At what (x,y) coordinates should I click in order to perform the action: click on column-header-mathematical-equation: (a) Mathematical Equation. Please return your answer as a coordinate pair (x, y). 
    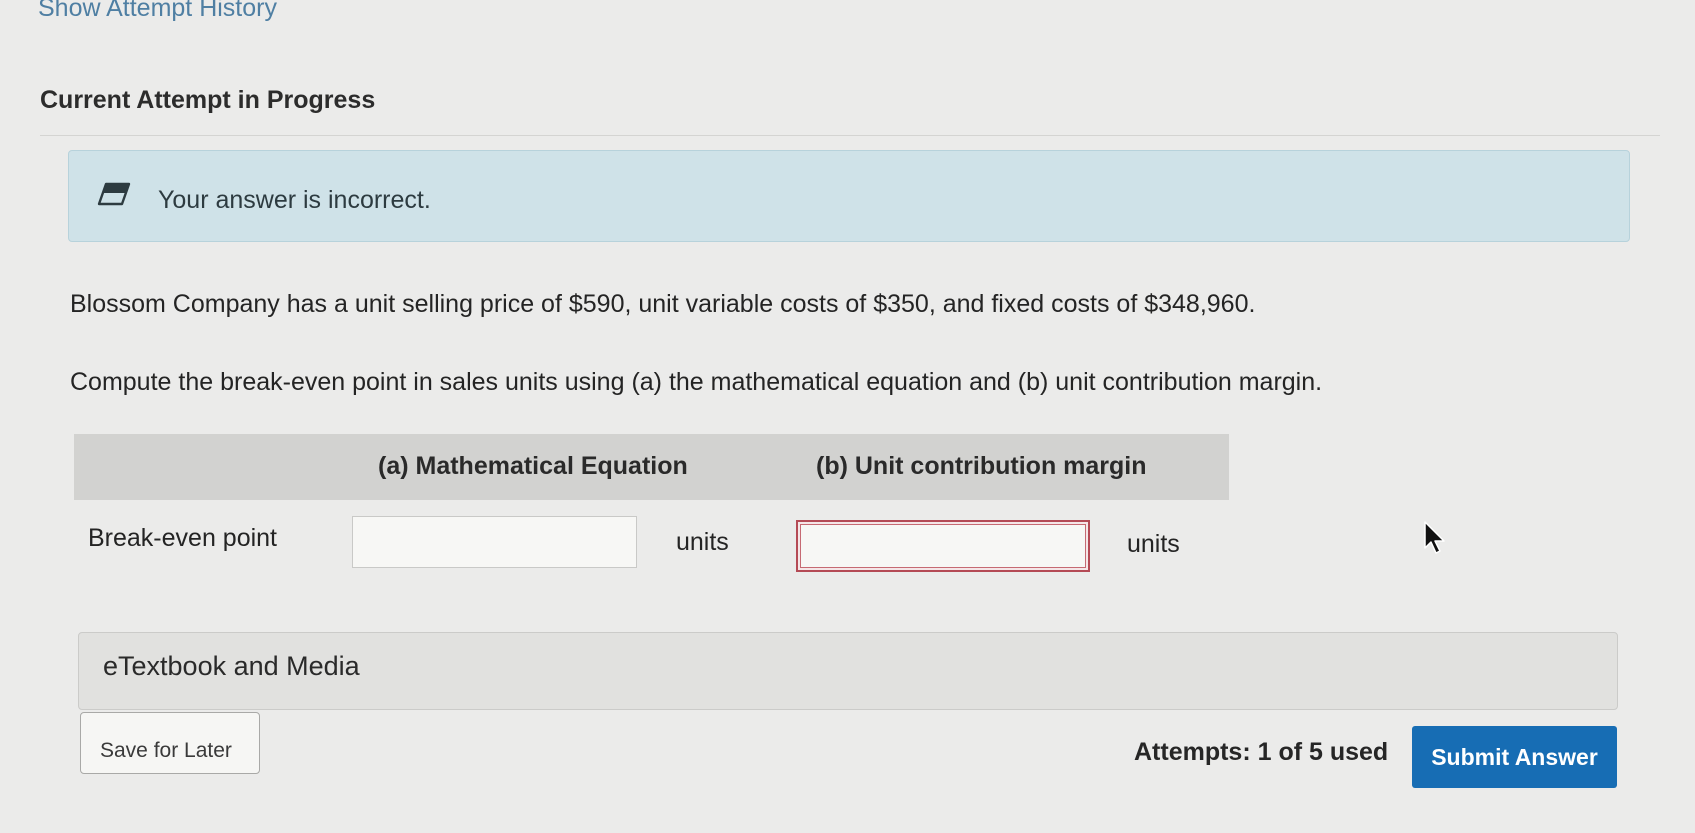
    Looking at the image, I should click on (533, 466).